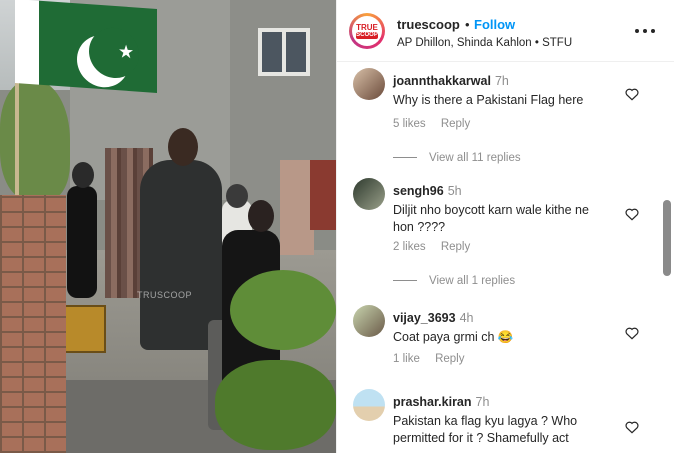 The image size is (674, 453). What do you see at coordinates (488, 100) in the screenshot?
I see `comment-text: Why is there a Pakistani Flag here` at bounding box center [488, 100].